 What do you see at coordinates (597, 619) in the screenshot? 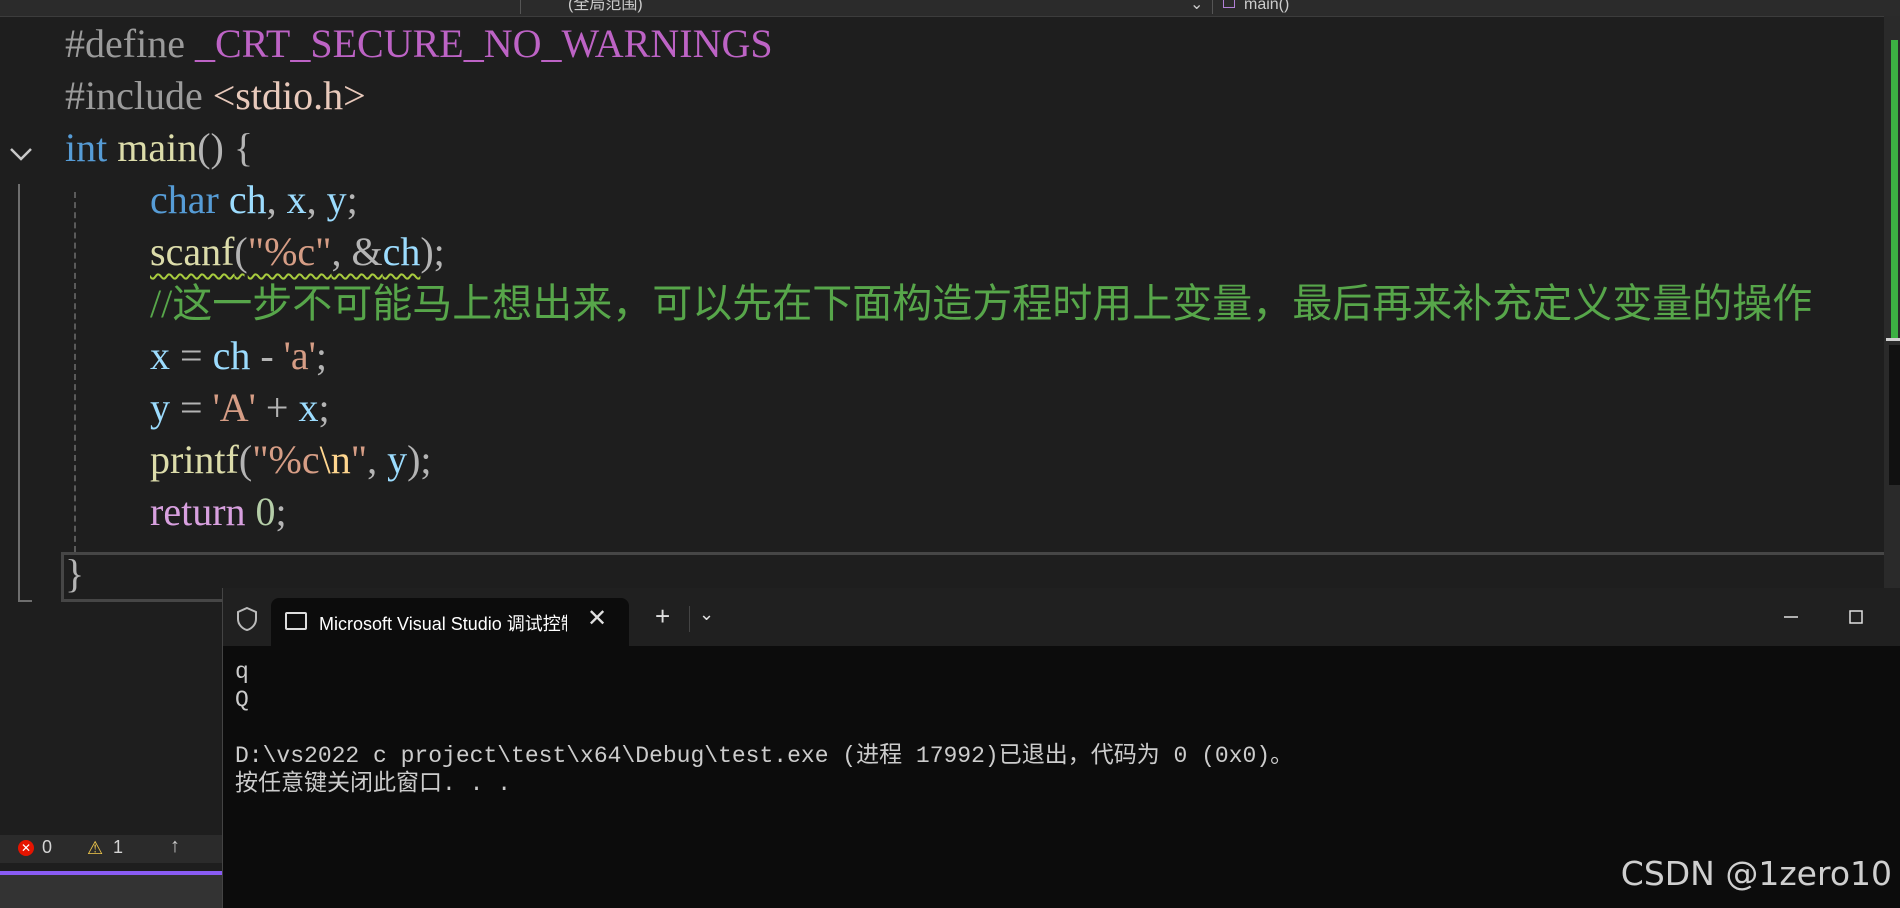
I see `close-icon: ✕` at bounding box center [597, 619].